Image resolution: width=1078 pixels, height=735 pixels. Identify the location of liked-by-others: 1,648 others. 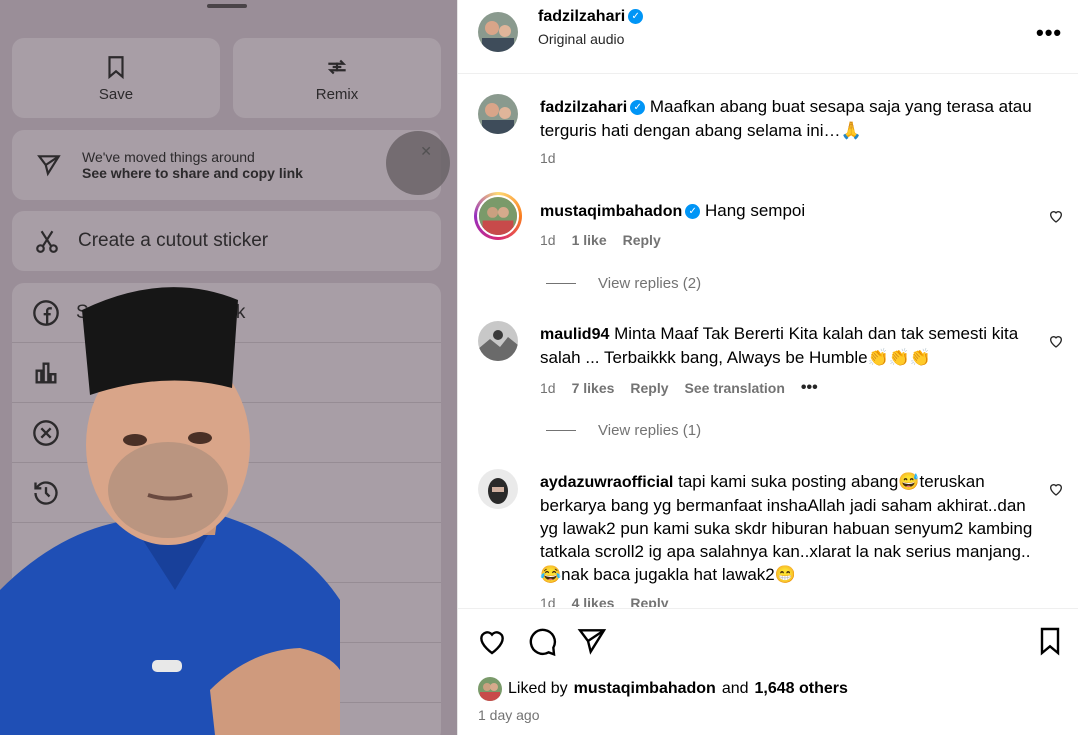
(801, 689).